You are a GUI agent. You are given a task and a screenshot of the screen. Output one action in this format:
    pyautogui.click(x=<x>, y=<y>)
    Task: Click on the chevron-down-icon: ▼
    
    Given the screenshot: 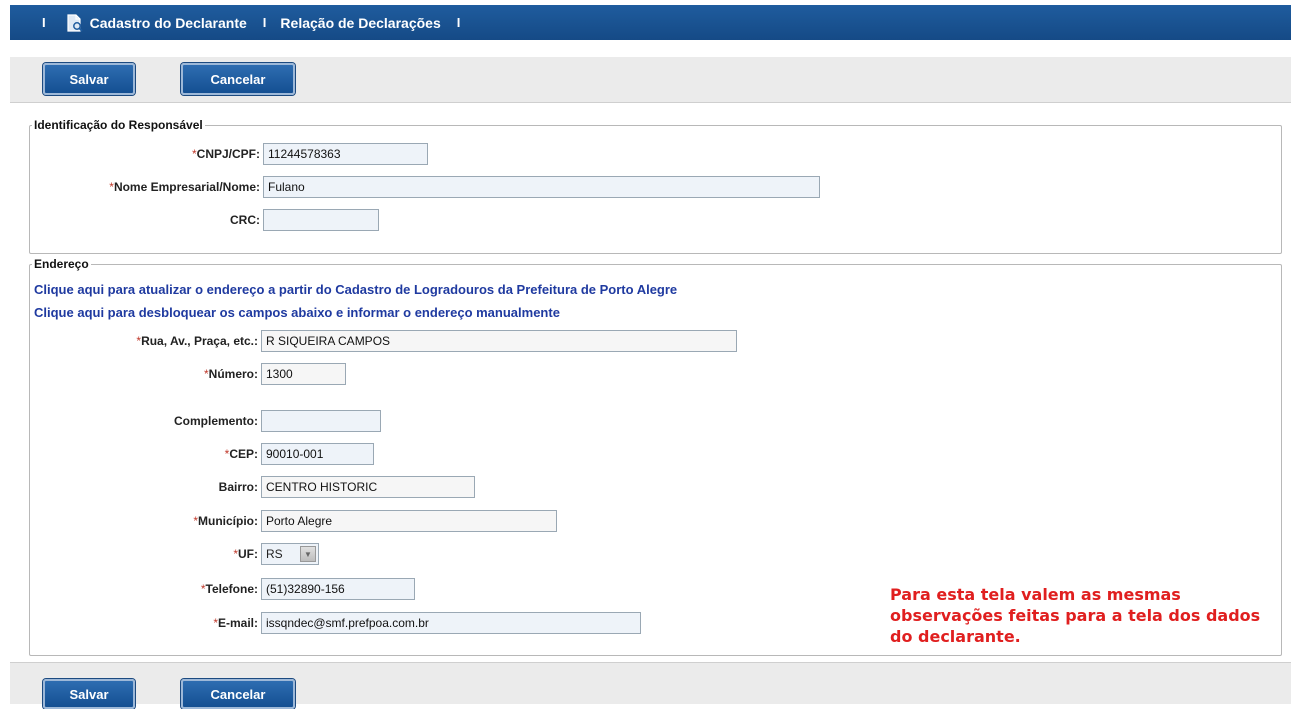 What is the action you would take?
    pyautogui.click(x=308, y=554)
    